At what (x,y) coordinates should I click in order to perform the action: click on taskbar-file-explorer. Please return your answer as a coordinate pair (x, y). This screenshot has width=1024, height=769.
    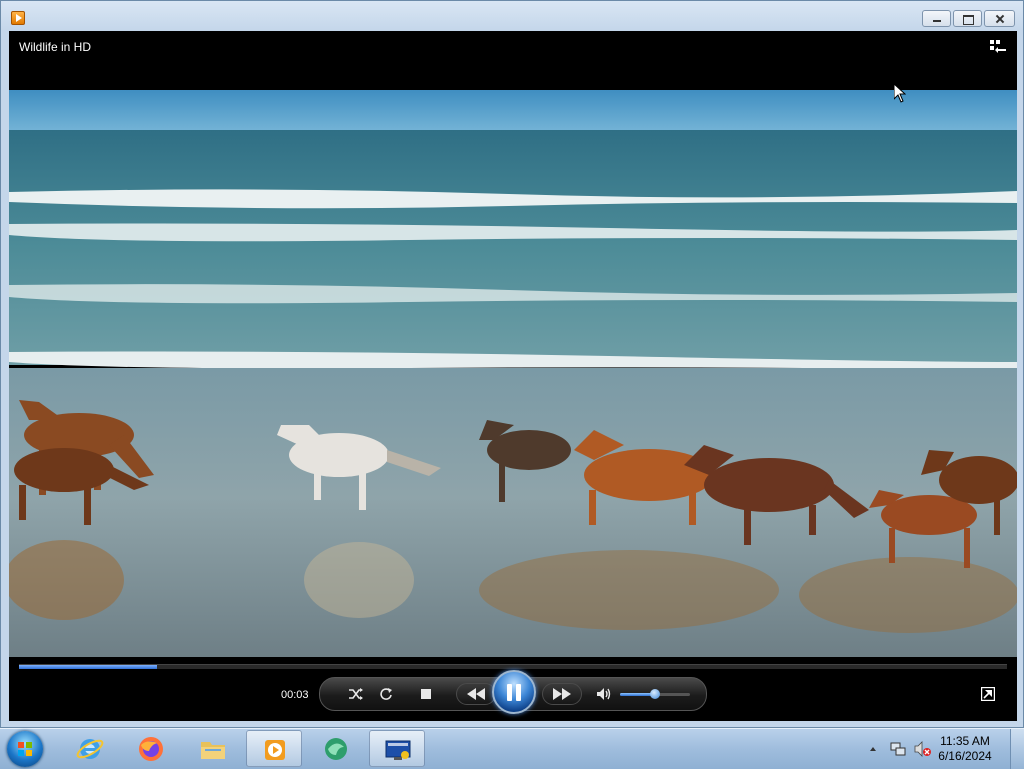
    Looking at the image, I should click on (213, 748).